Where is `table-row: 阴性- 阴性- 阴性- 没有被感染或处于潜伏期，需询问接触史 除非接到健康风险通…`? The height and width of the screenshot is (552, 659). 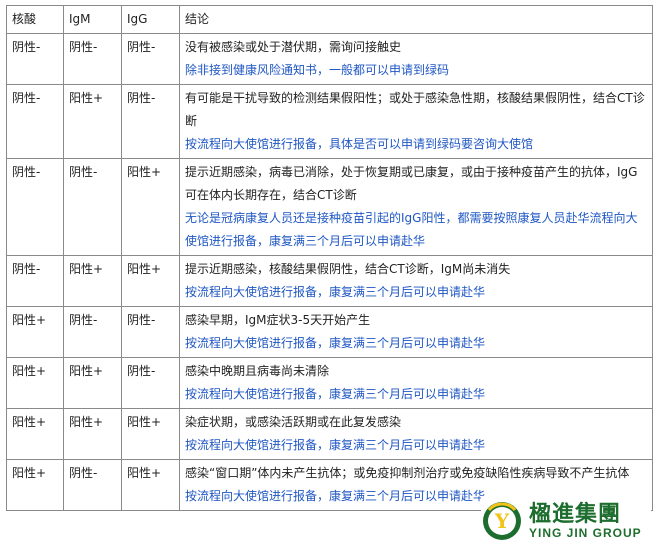 table-row: 阴性- 阴性- 阴性- 没有被感染或处于潜伏期，需询问接触史 除非接到健康风险通… is located at coordinates (329, 59).